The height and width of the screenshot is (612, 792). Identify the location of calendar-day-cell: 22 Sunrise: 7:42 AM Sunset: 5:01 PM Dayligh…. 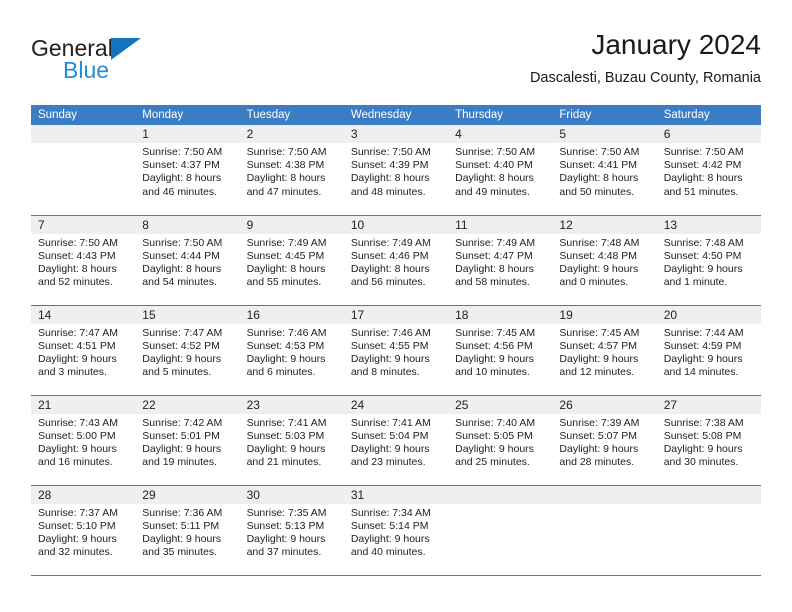
(187, 440).